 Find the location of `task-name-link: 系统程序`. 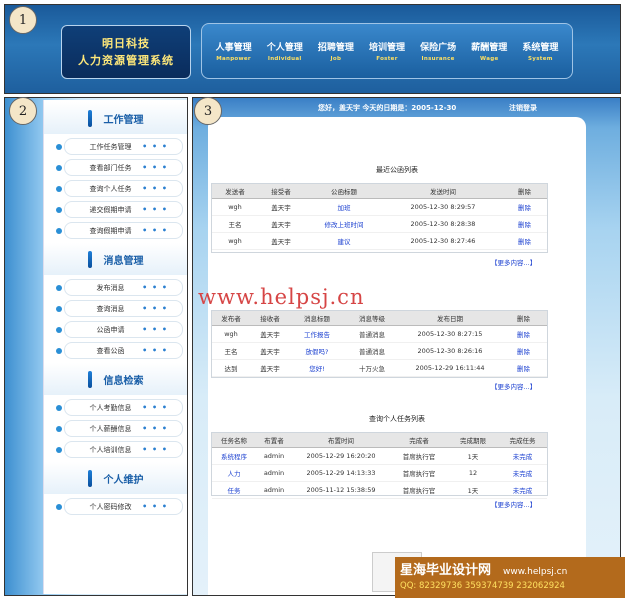

task-name-link: 系统程序 is located at coordinates (234, 456).